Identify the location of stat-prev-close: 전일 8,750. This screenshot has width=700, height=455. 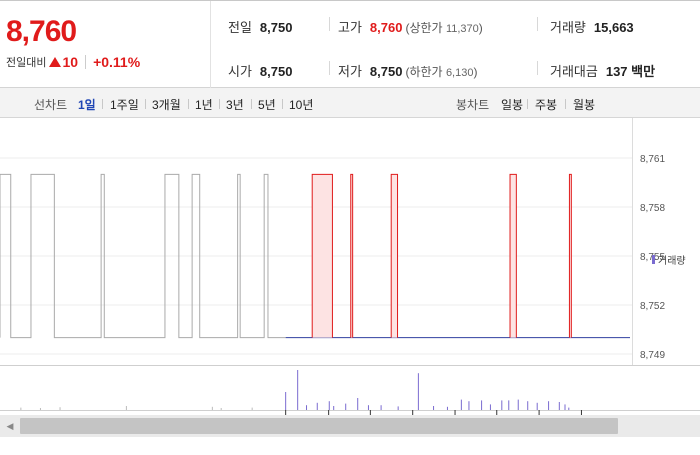
(260, 26).